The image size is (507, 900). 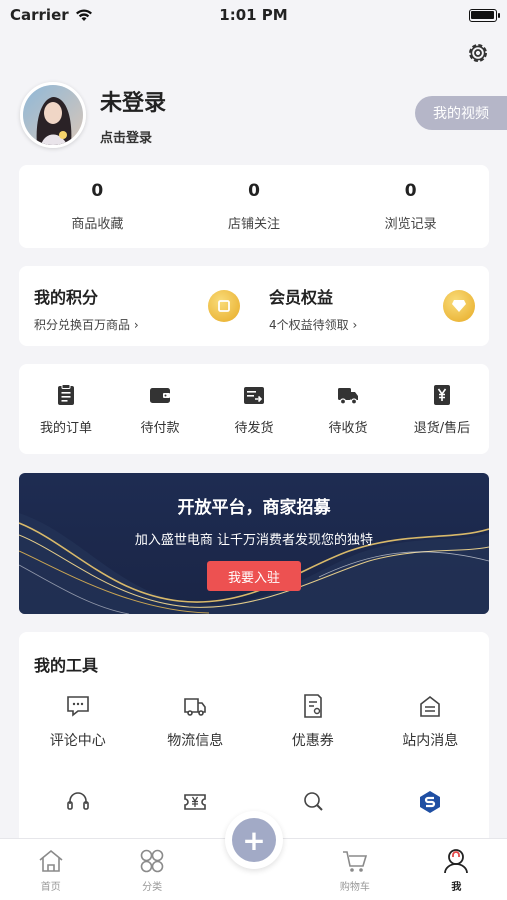 I want to click on stat-favorites: 0 商品收藏, so click(x=97, y=206).